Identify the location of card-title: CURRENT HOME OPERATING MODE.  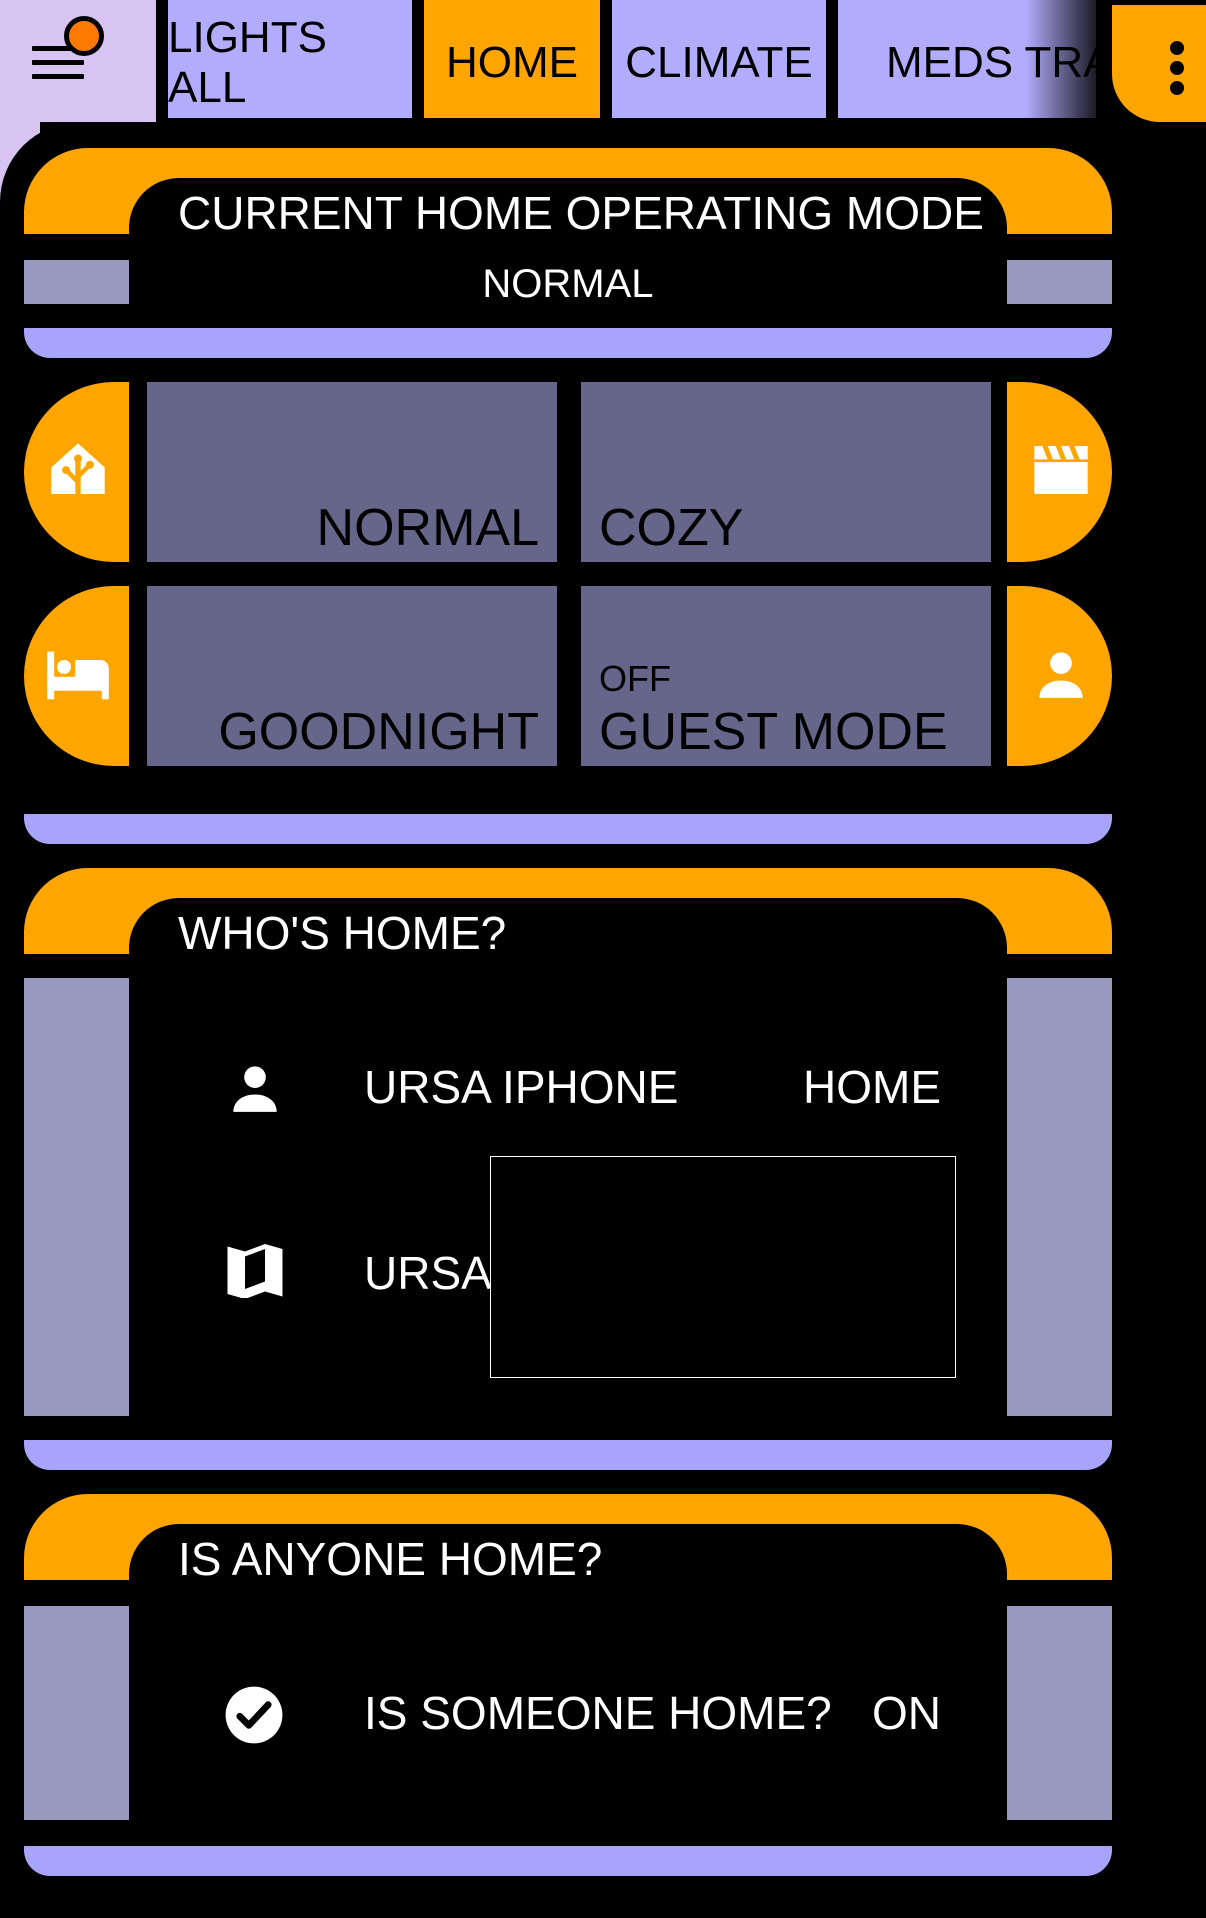
(581, 213).